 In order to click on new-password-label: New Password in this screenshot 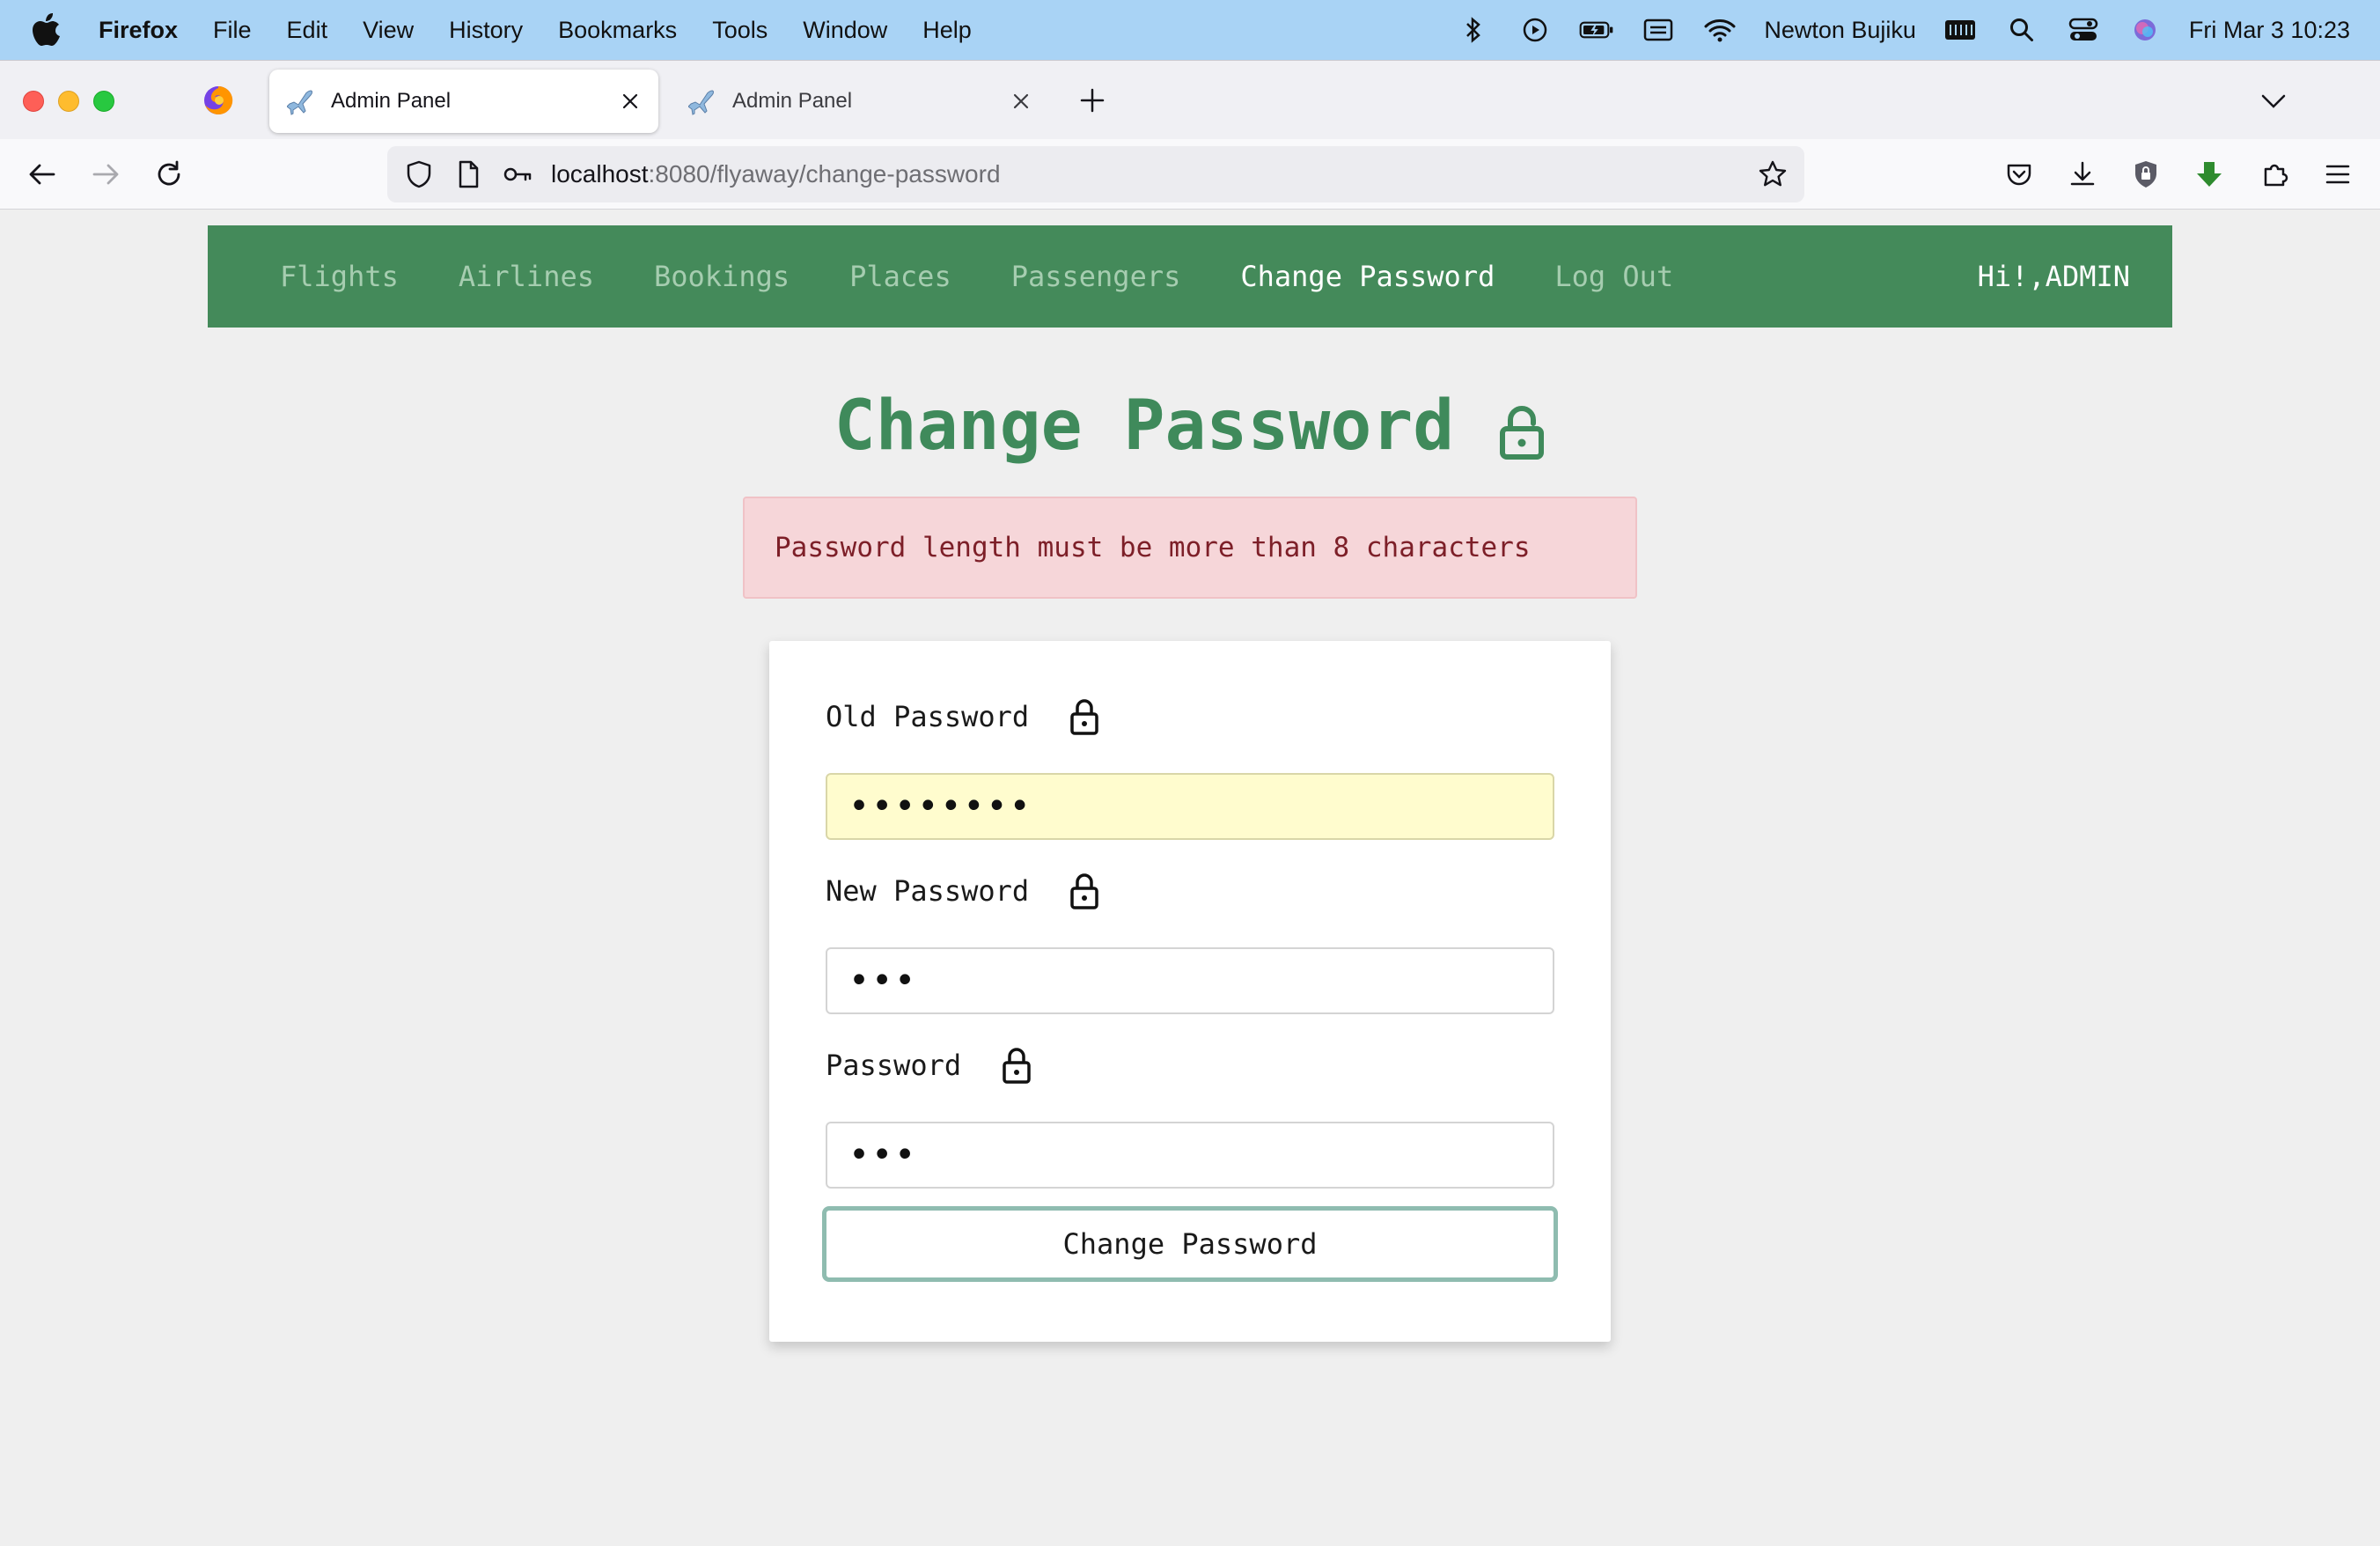, I will do `click(962, 891)`.